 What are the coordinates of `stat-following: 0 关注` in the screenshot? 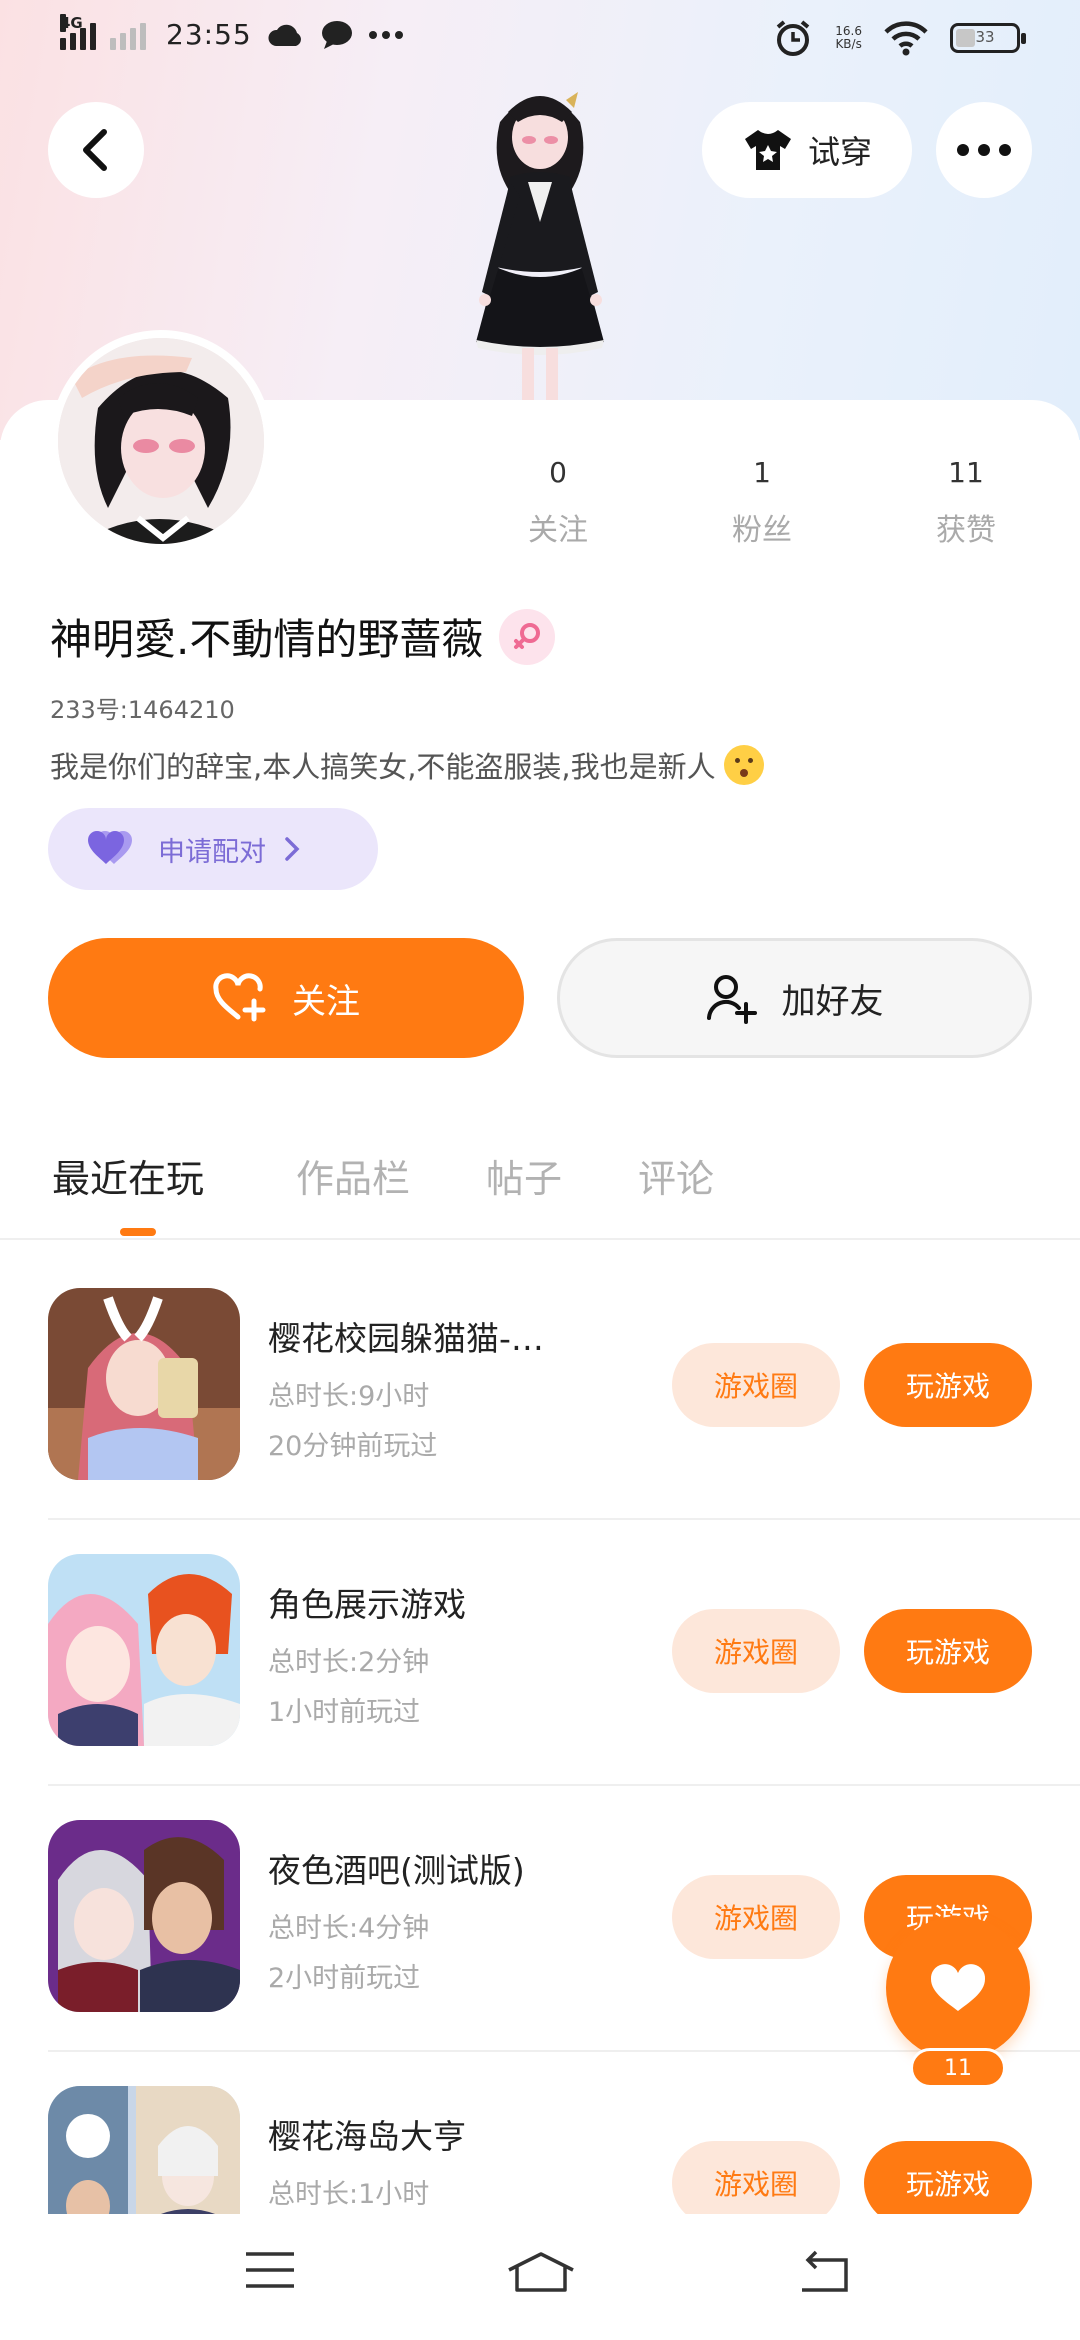 It's located at (558, 502).